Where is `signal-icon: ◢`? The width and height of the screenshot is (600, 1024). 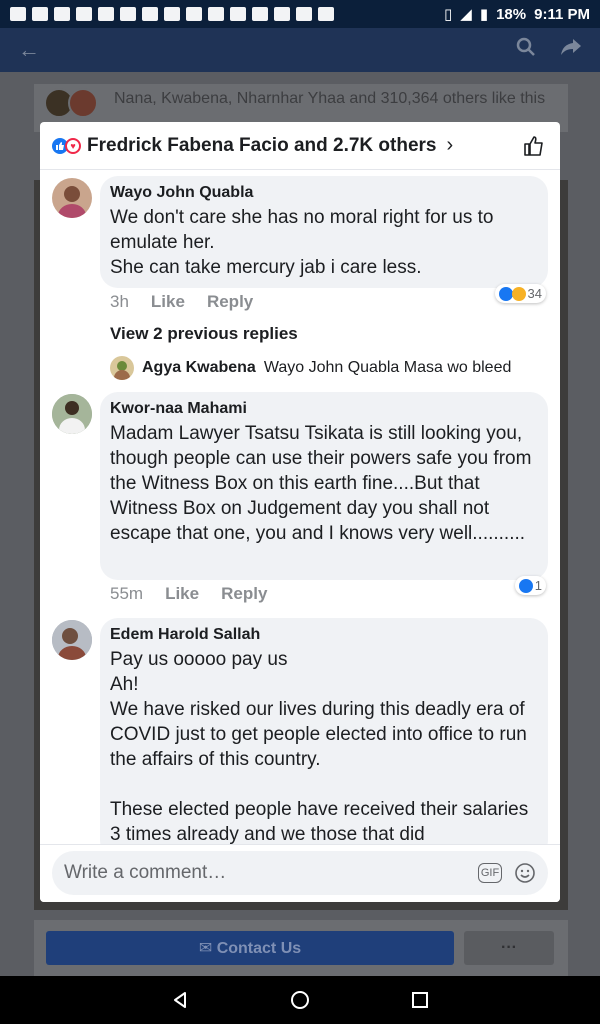
signal-icon: ◢ is located at coordinates (466, 14).